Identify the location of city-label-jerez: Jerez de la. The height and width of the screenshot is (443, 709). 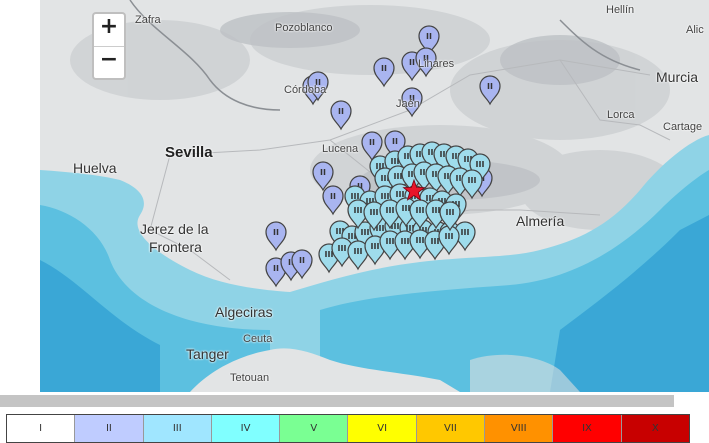
(174, 229).